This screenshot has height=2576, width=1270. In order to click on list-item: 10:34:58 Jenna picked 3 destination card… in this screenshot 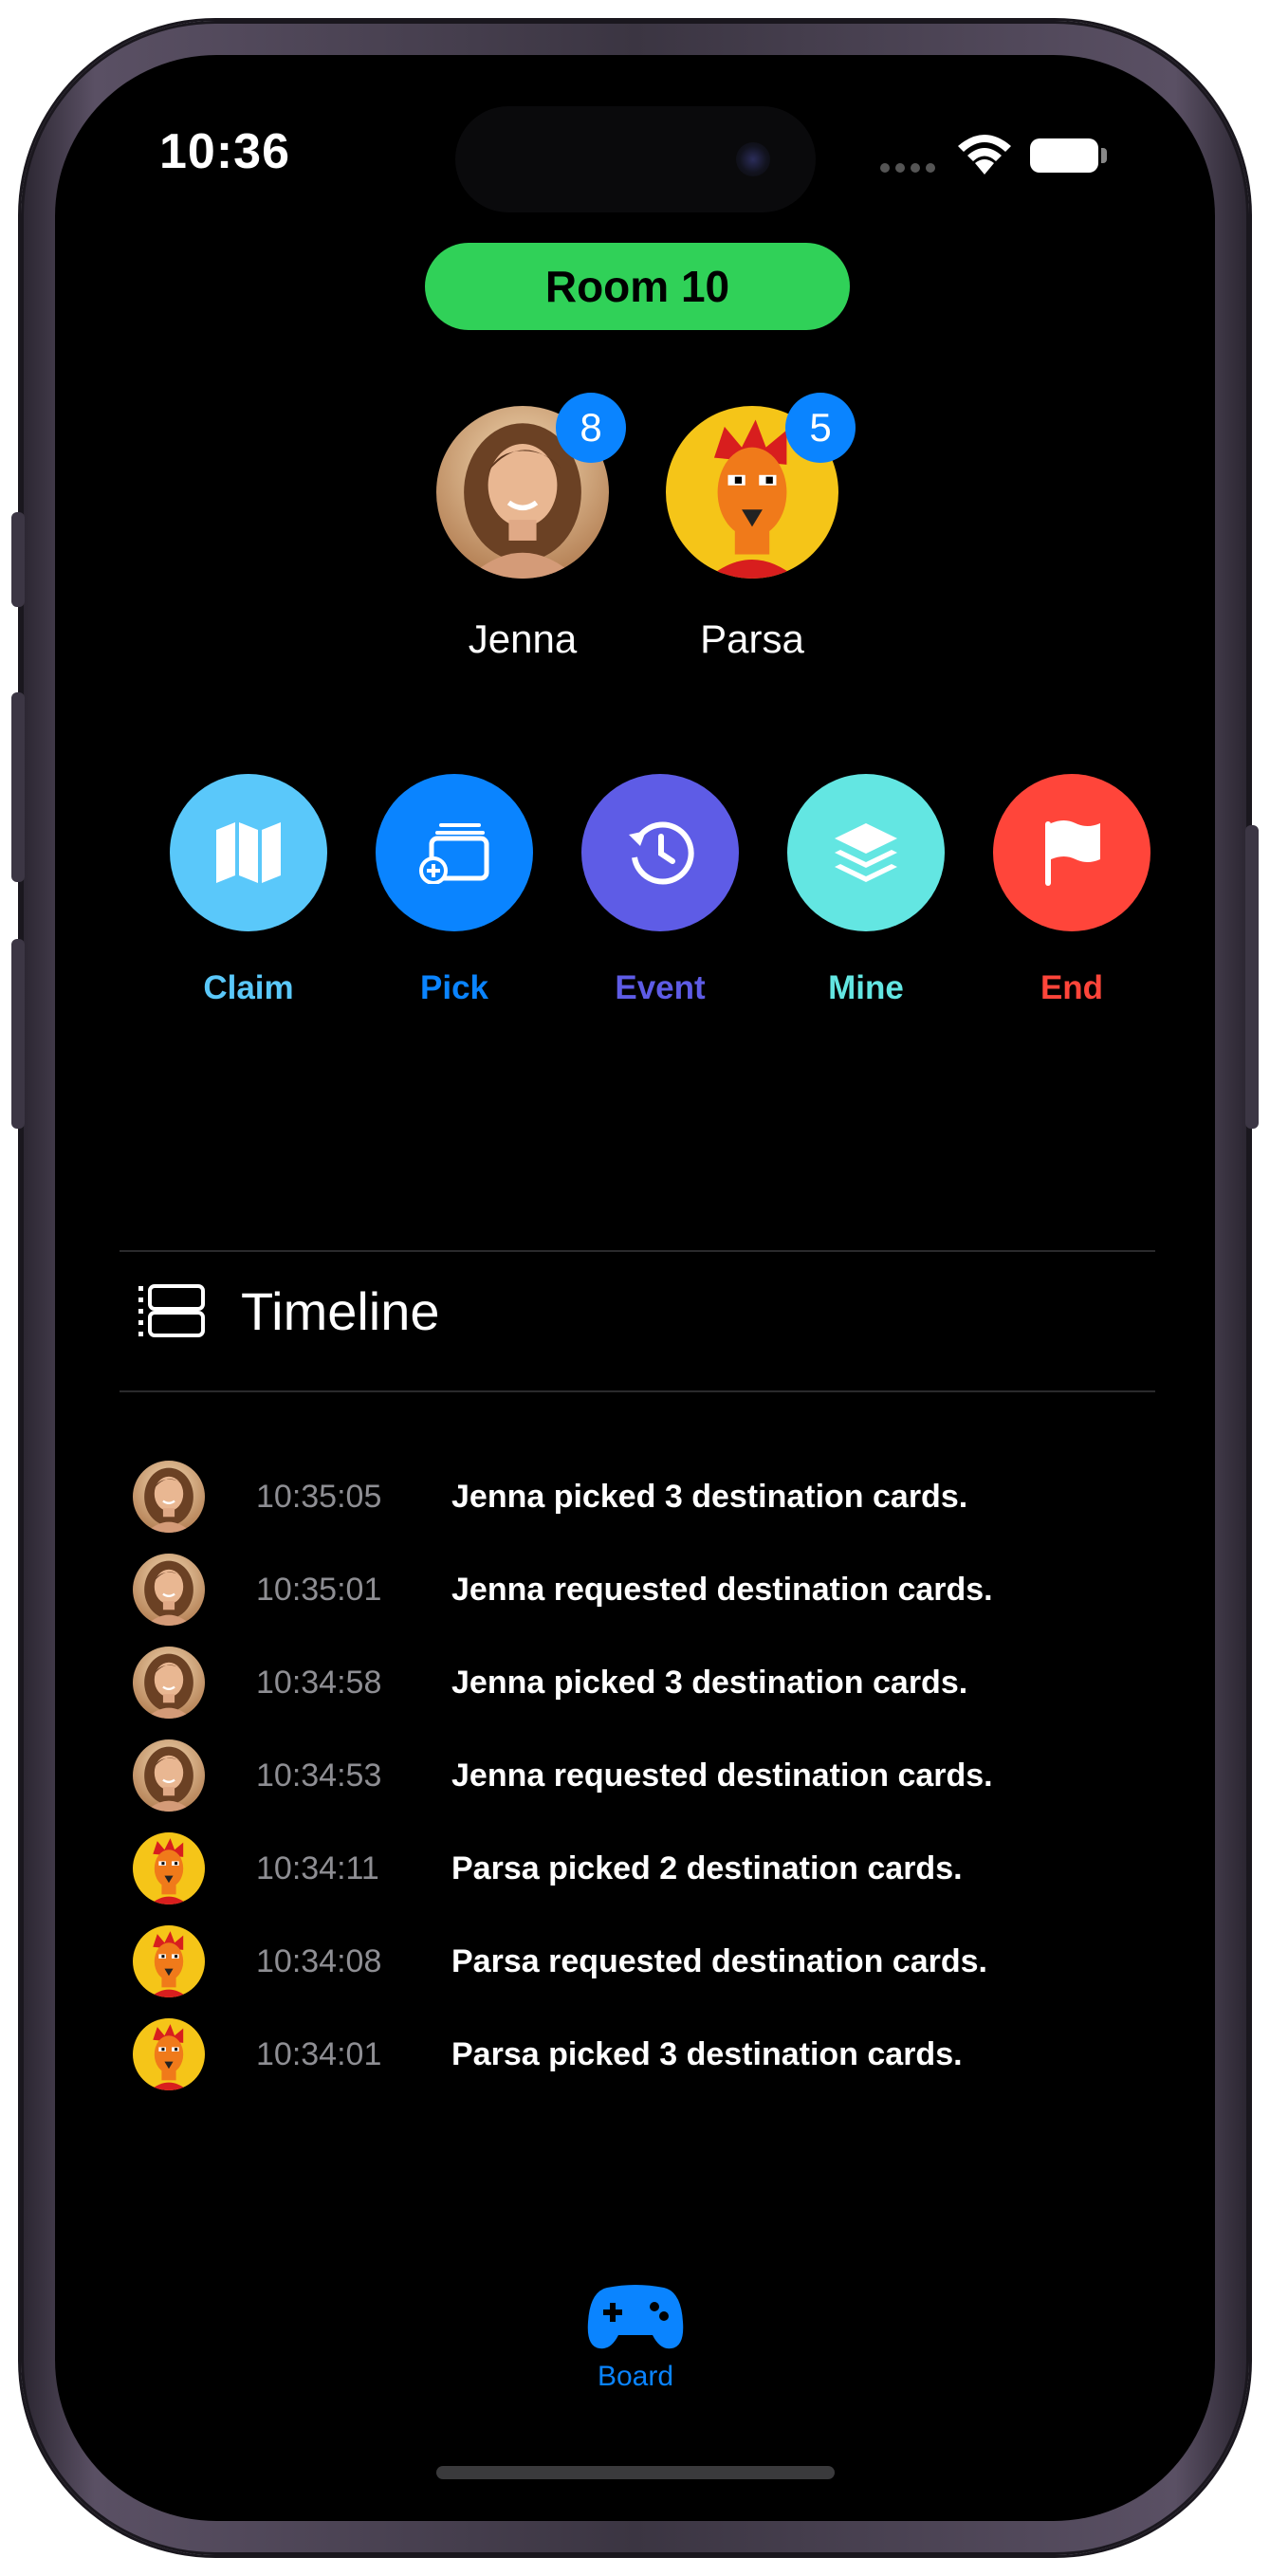, I will do `click(550, 1683)`.